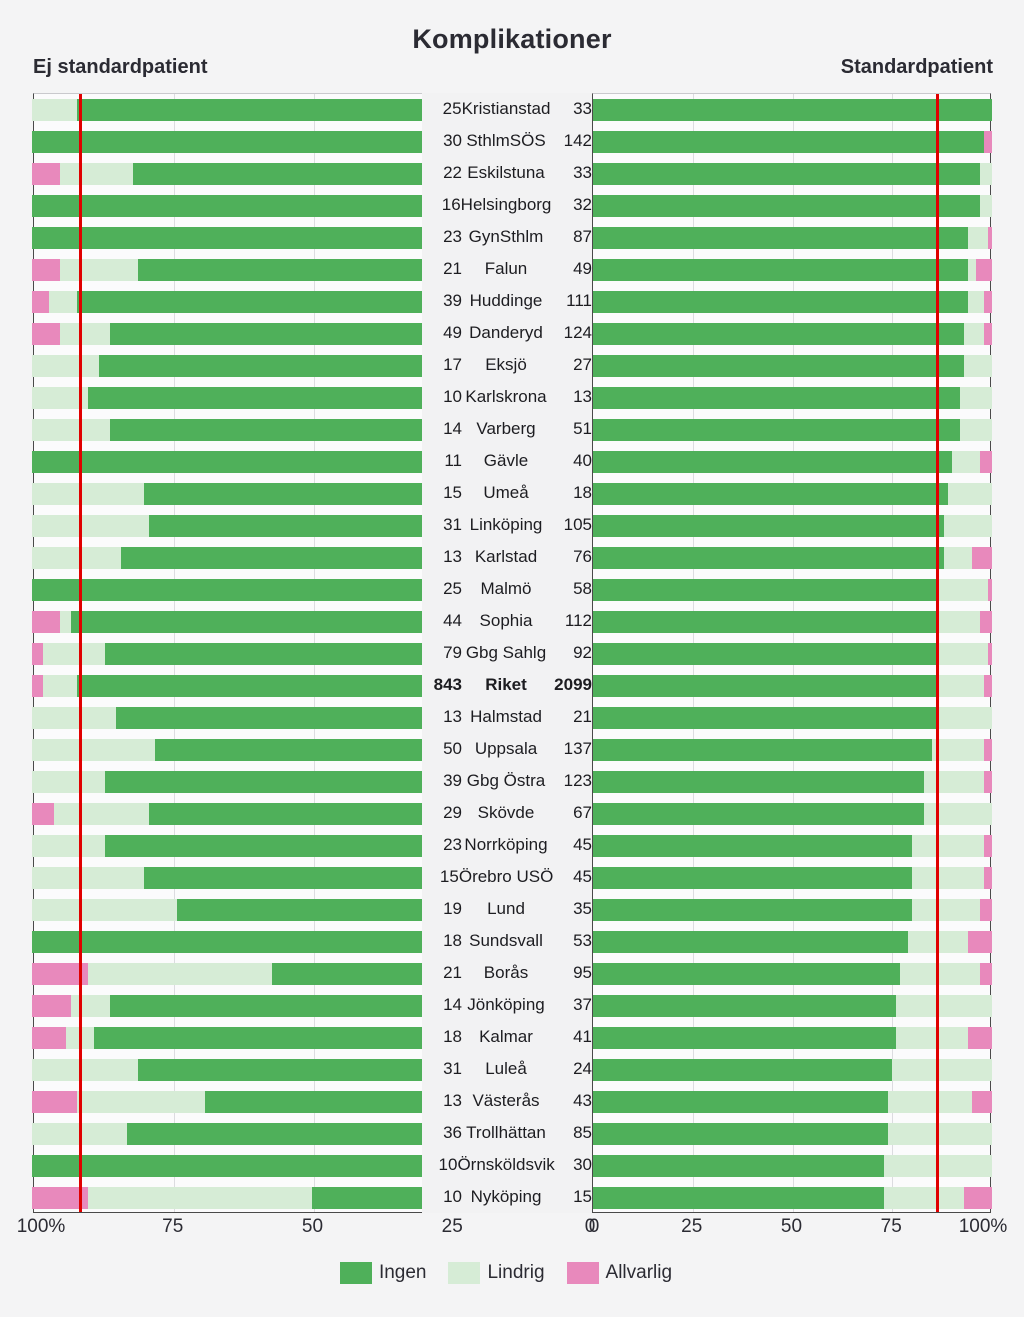  I want to click on list-item: 18 Kalmar 41, so click(507, 1037).